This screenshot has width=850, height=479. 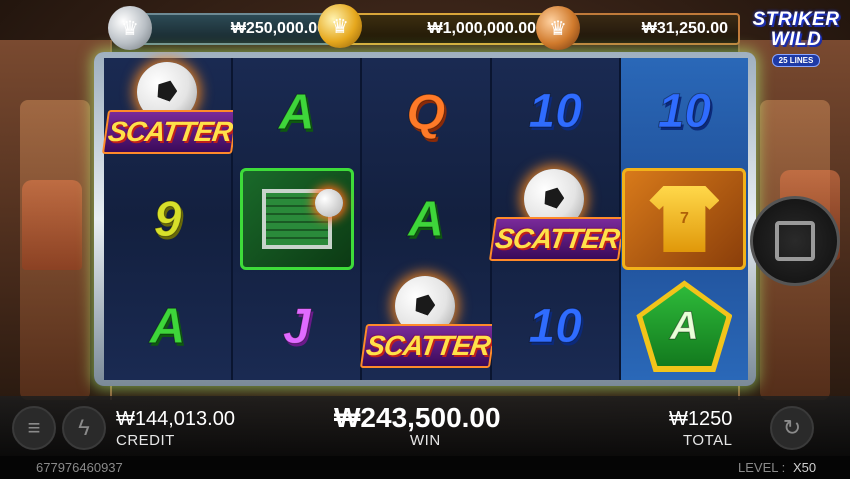 What do you see at coordinates (340, 26) in the screenshot?
I see `gold-medal-icon: ♛` at bounding box center [340, 26].